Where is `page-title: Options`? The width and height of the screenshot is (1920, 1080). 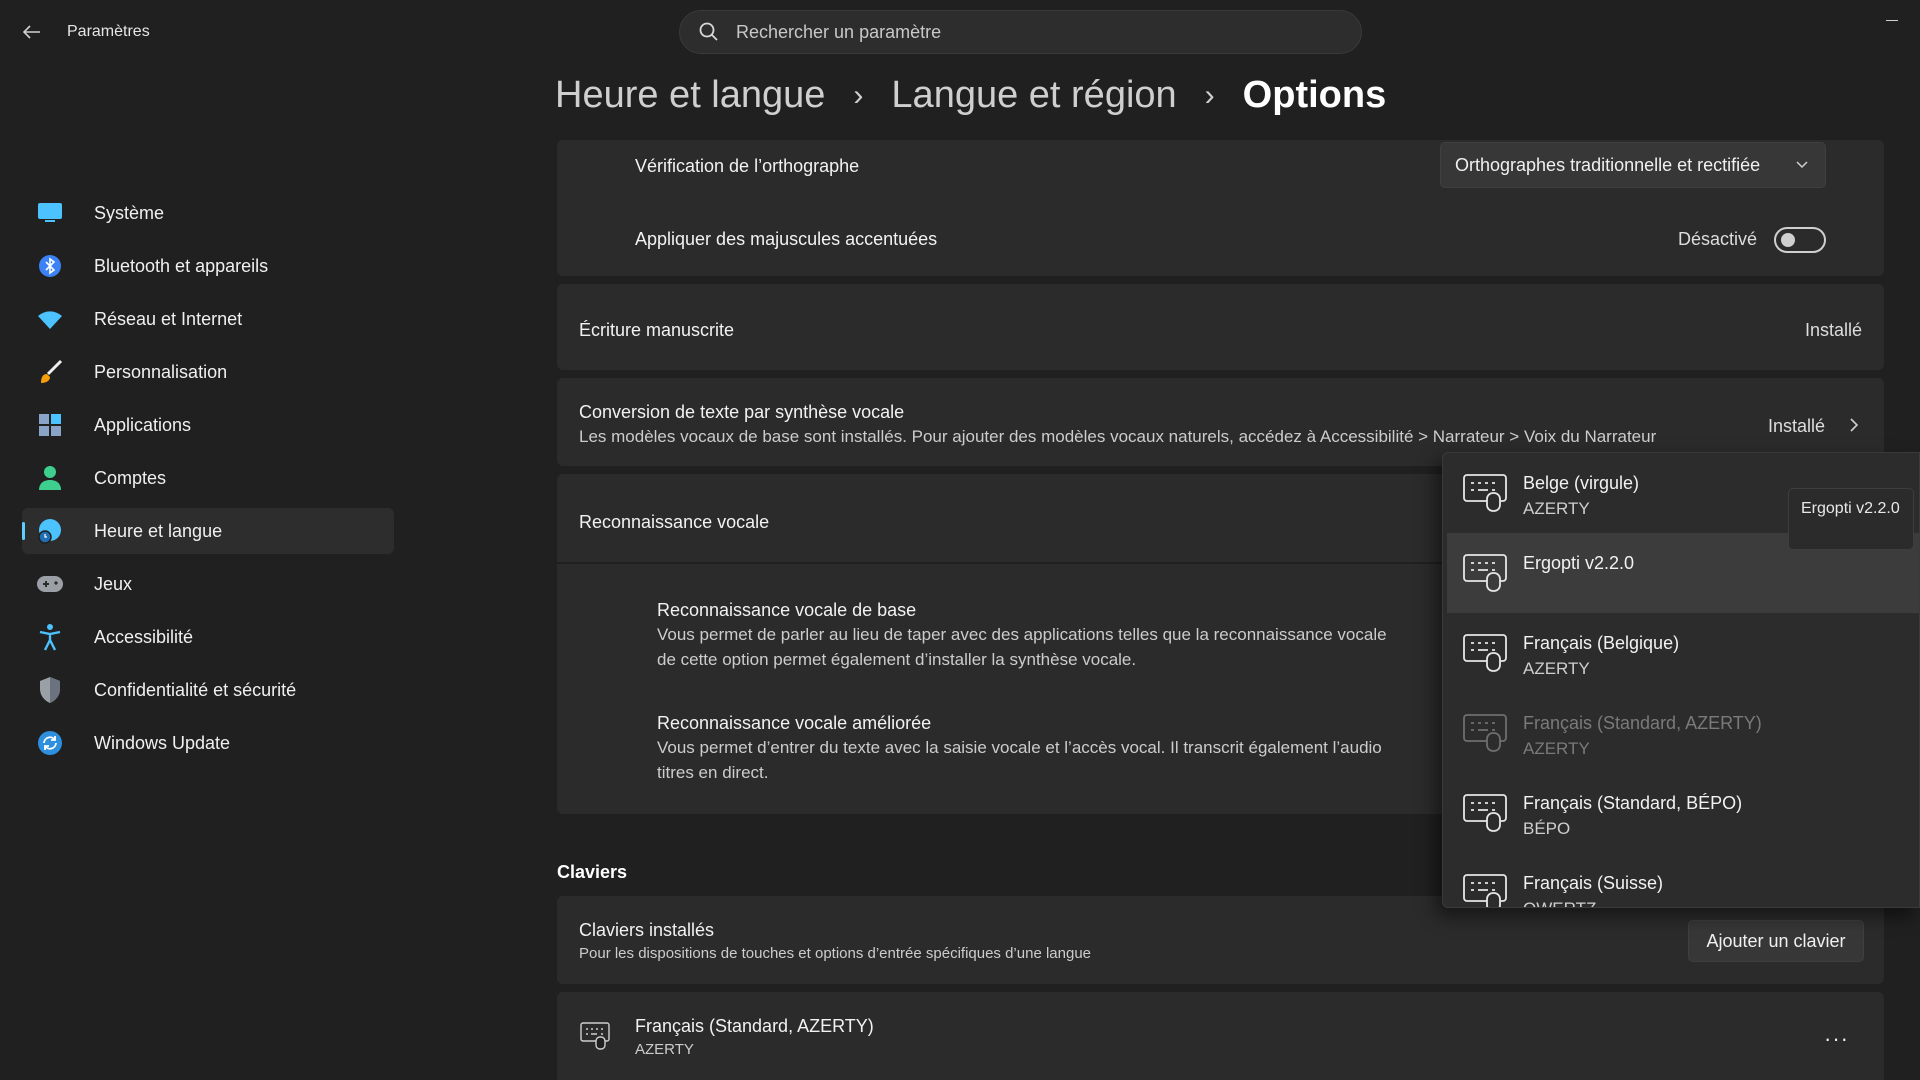 page-title: Options is located at coordinates (1314, 95).